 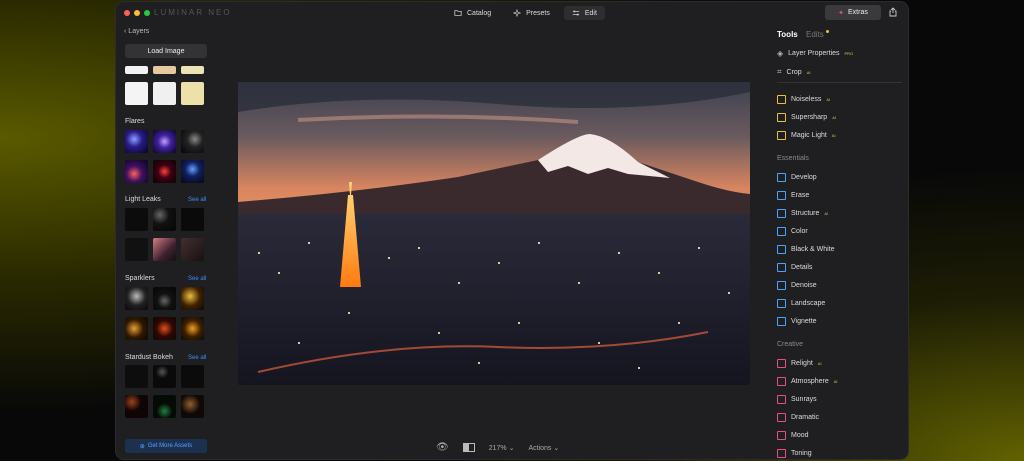 I want to click on back-to-layers: ‹ Layers, so click(x=136, y=31).